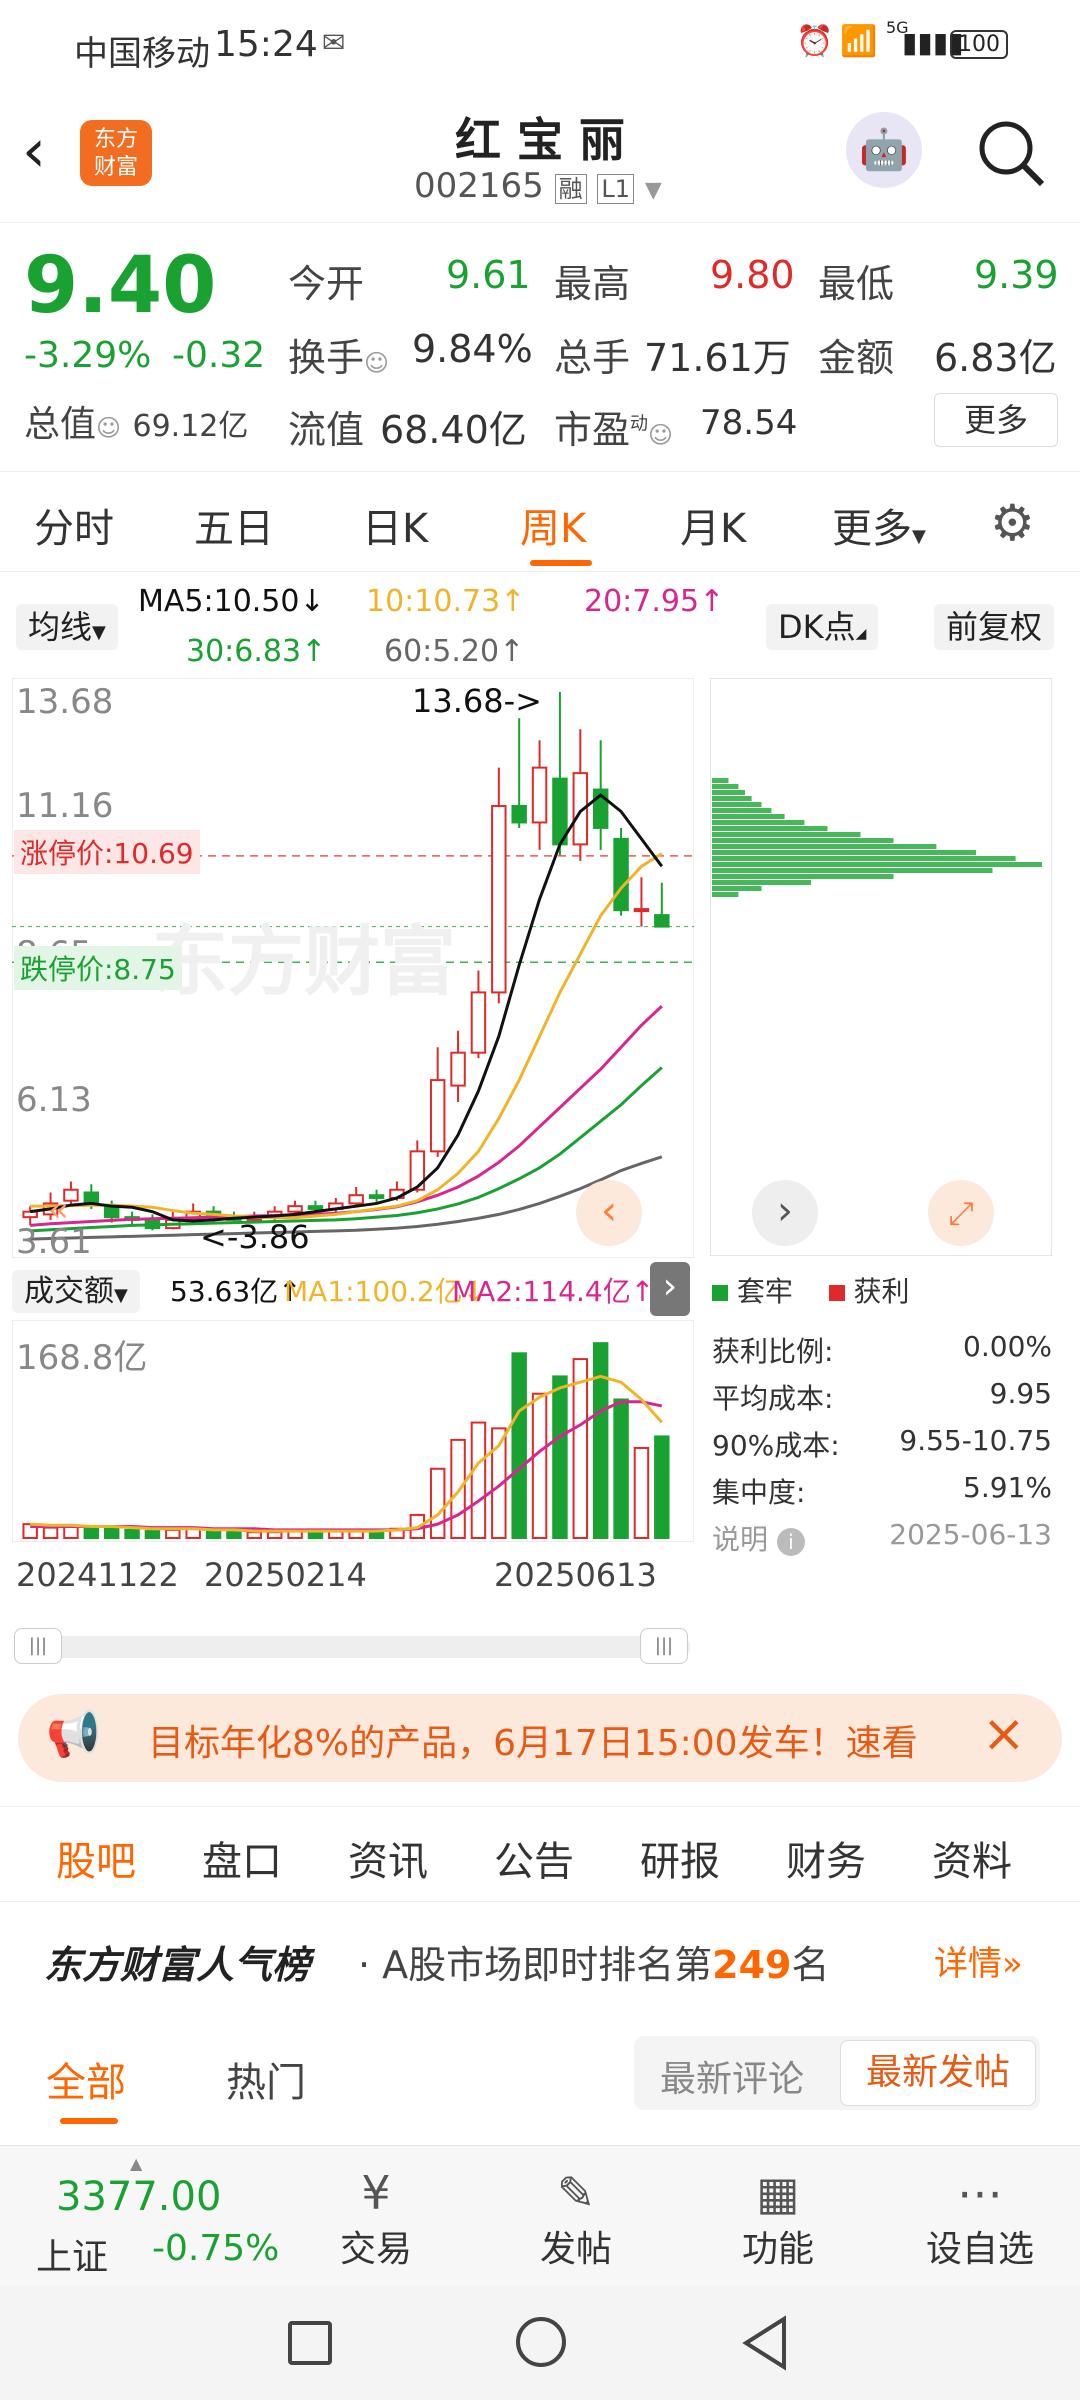  Describe the element at coordinates (67, 626) in the screenshot. I see `indicator-selector: 均线▼` at that location.